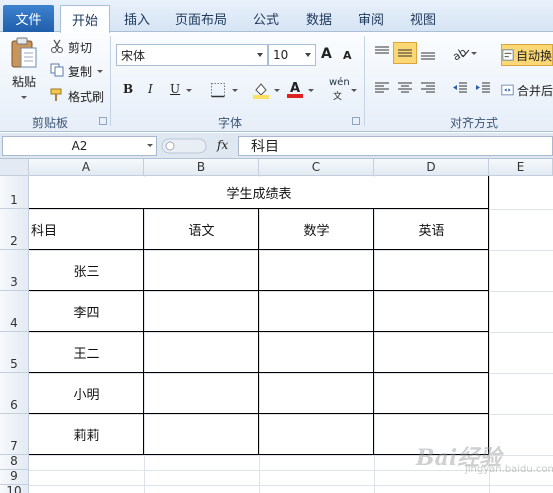  What do you see at coordinates (14, 352) in the screenshot?
I see `row-header-5: 5` at bounding box center [14, 352].